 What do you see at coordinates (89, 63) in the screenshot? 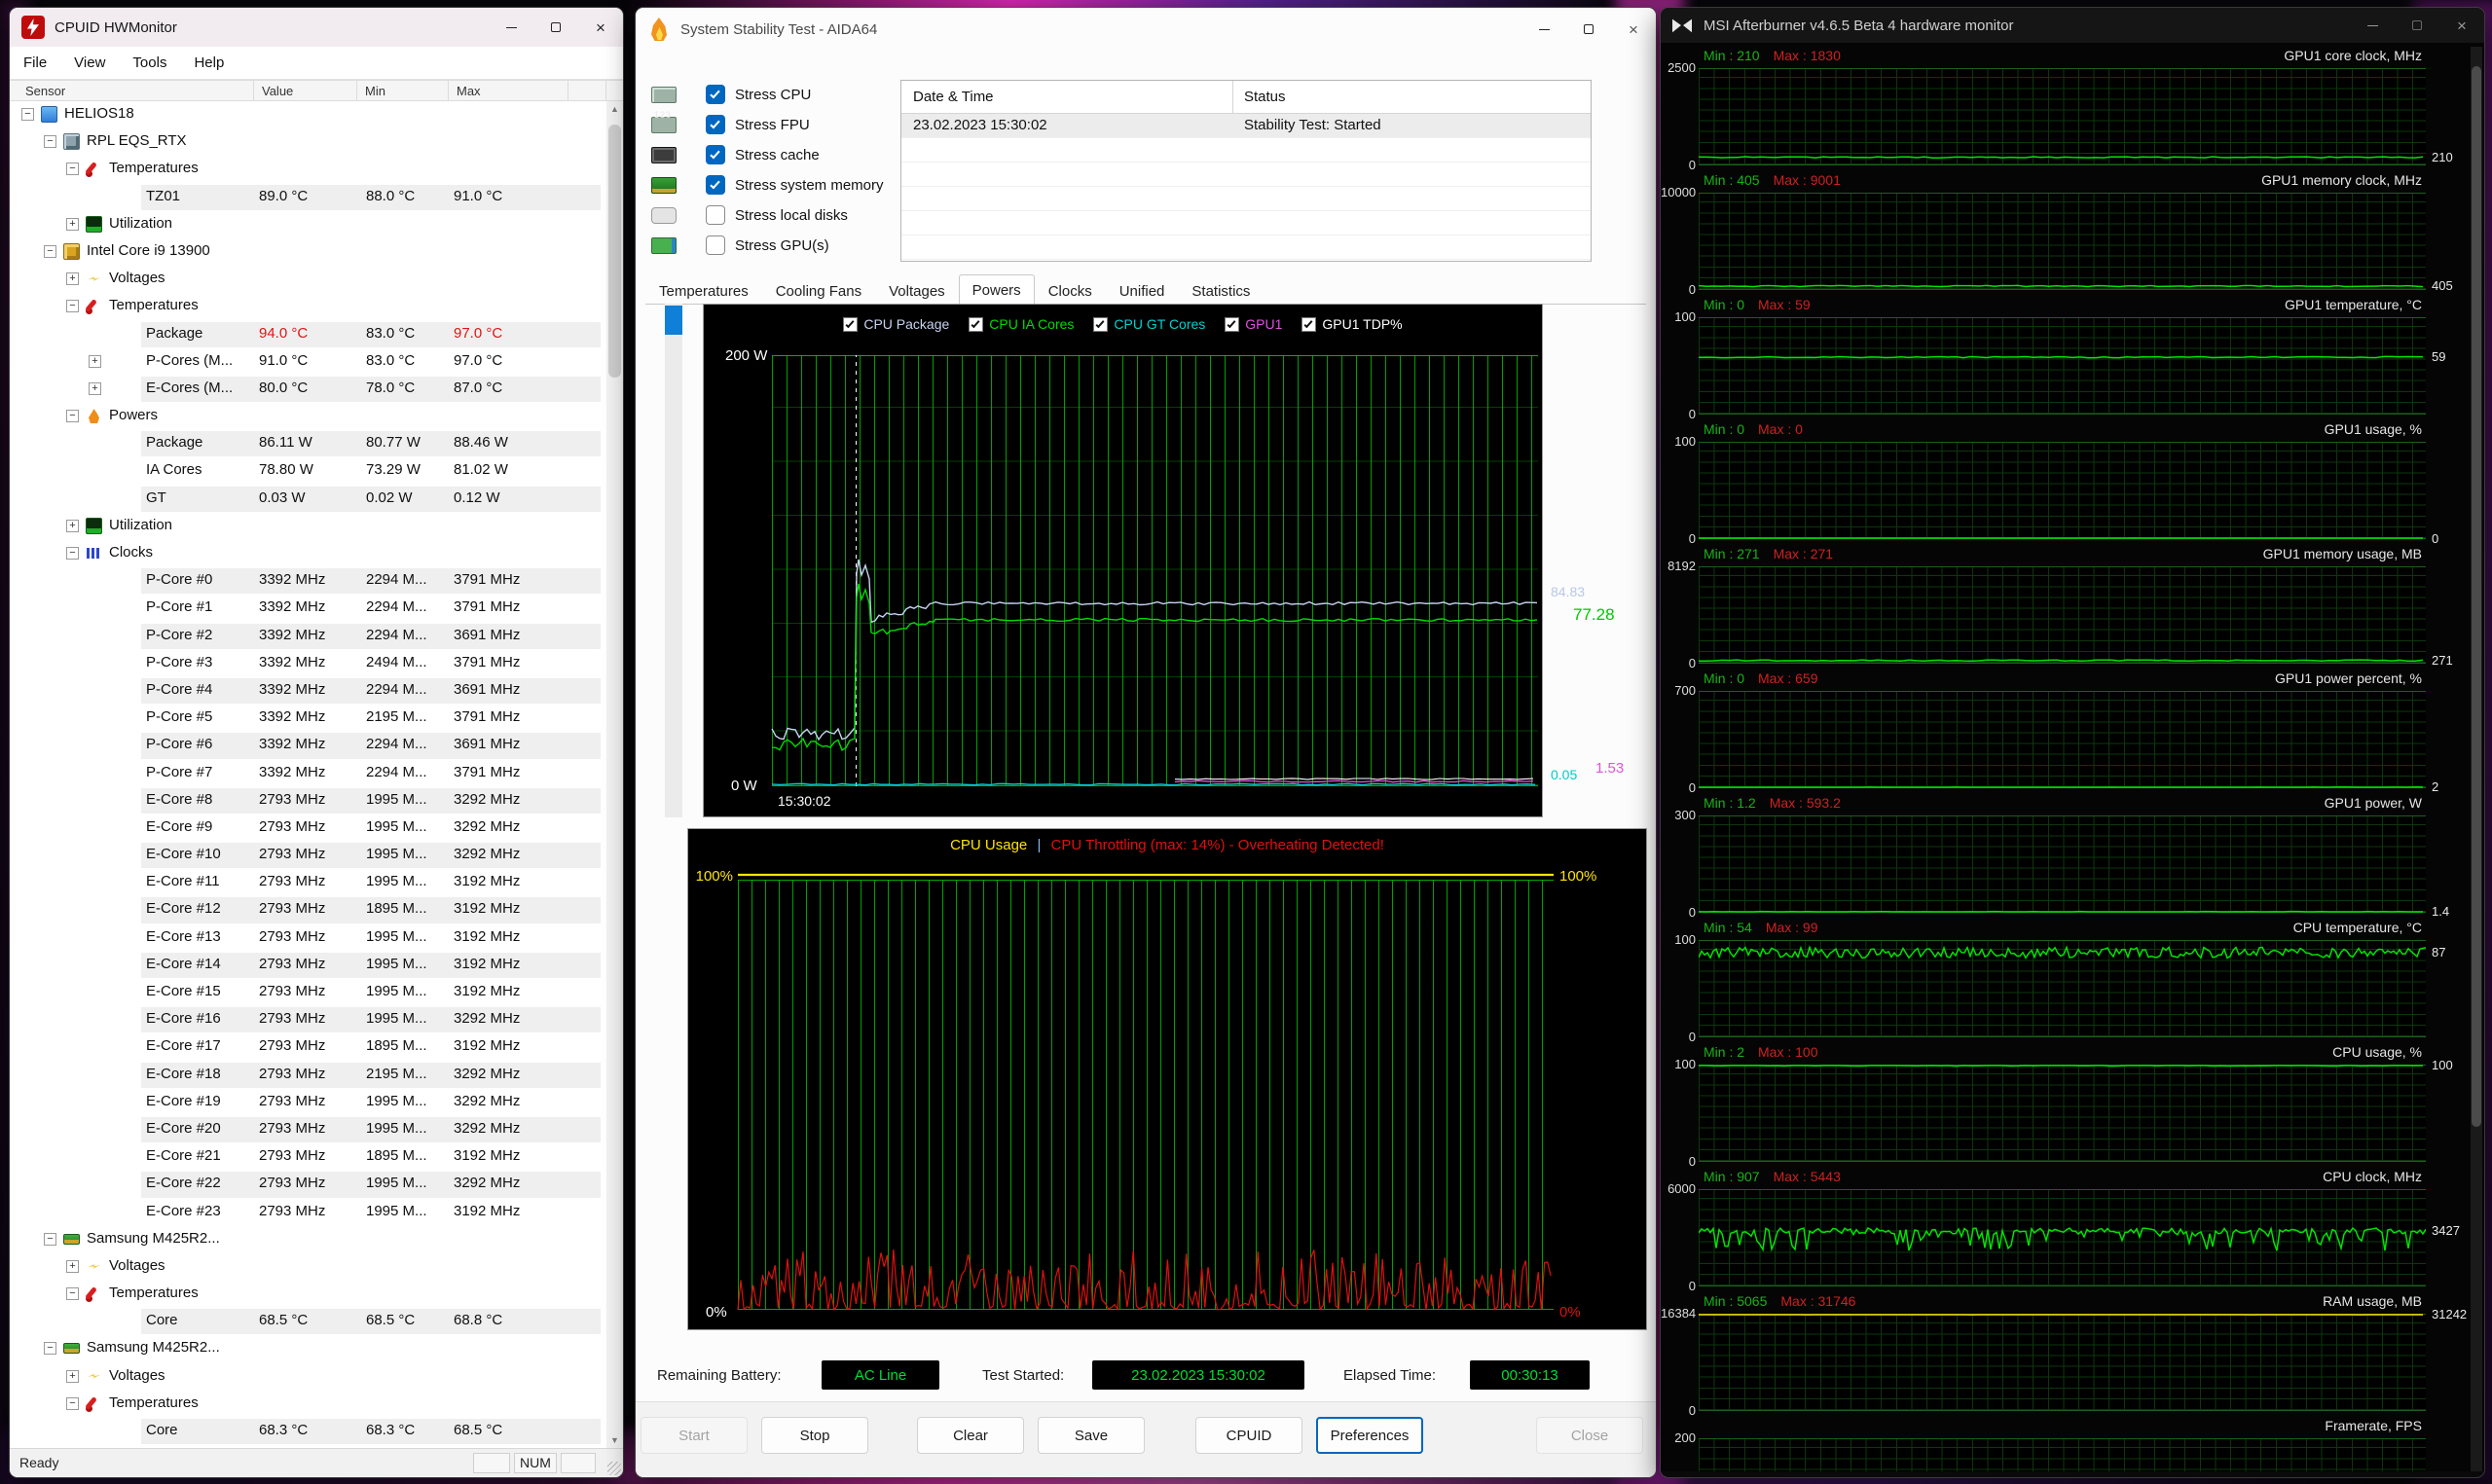
I see `menu-view: View` at bounding box center [89, 63].